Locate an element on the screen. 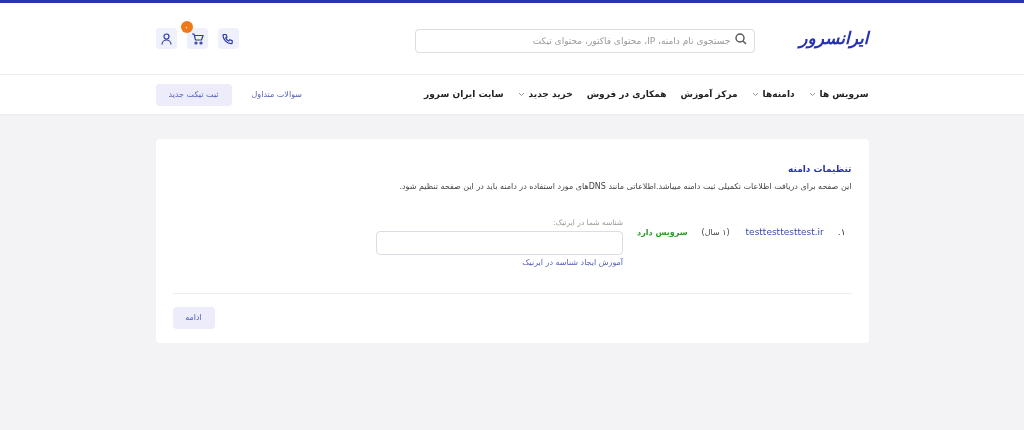 This screenshot has height=430, width=1024. account-button is located at coordinates (166, 38).